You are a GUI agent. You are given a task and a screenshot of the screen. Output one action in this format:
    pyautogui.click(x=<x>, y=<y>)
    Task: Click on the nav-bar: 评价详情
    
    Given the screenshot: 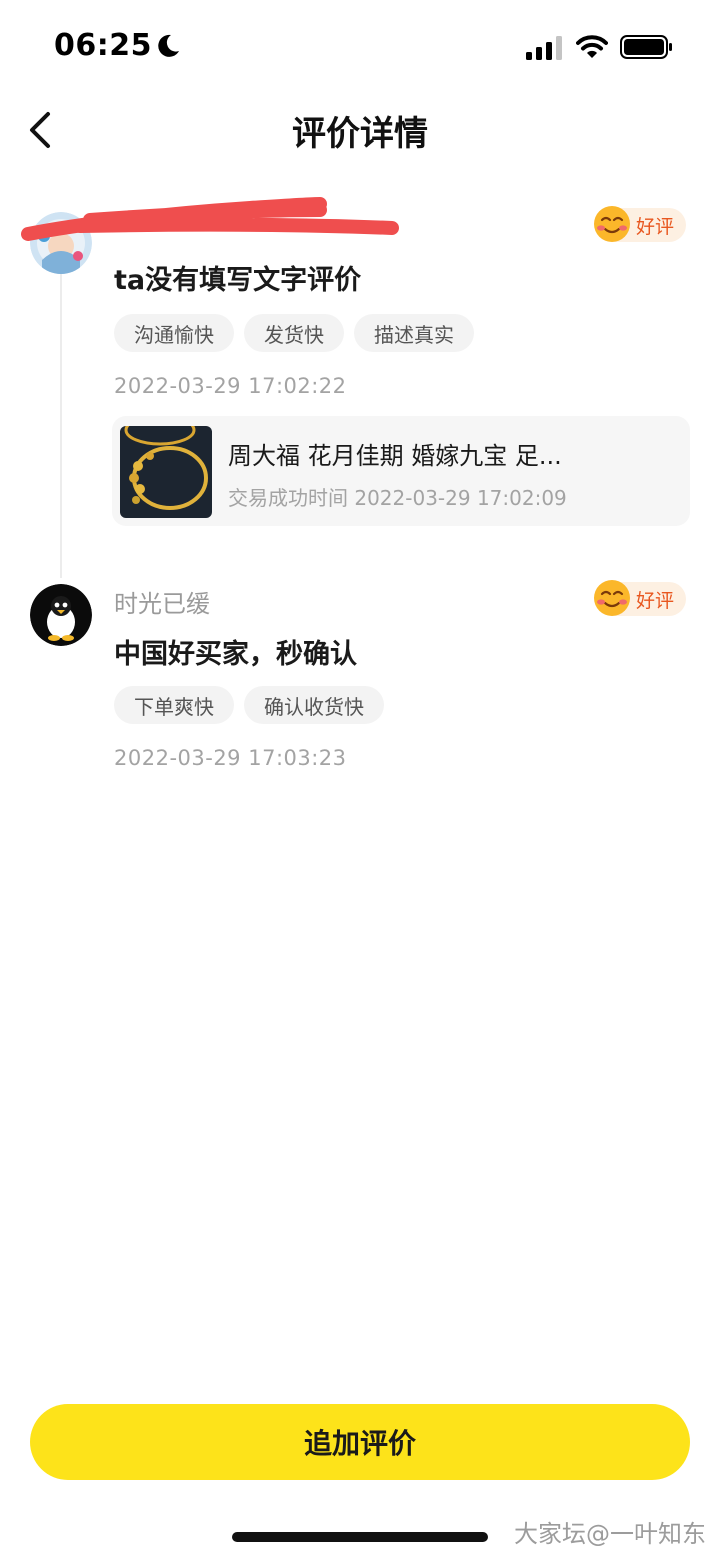 What is the action you would take?
    pyautogui.click(x=360, y=130)
    